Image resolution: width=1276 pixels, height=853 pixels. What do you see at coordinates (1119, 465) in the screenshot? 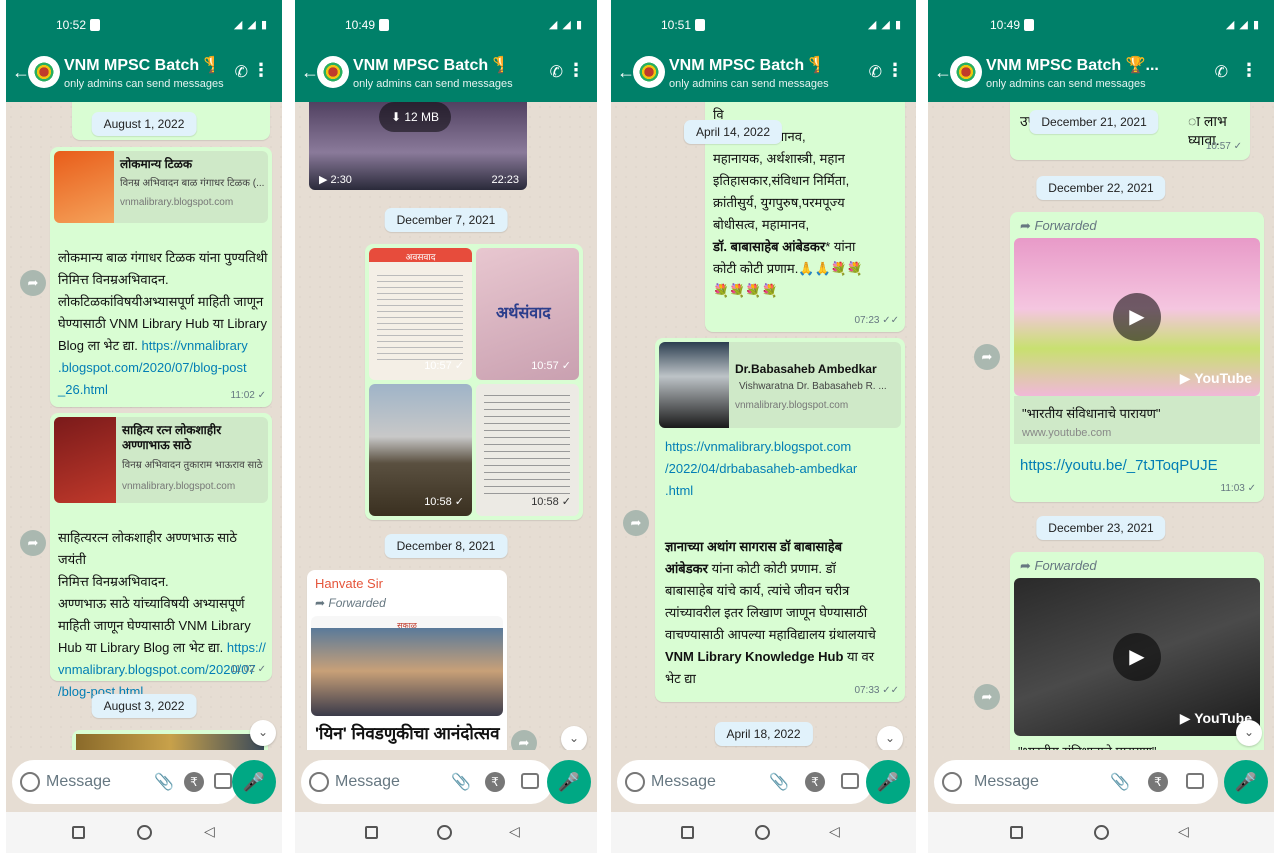
I see `message-link: https://youtu.be/_7tJToqPUJE` at bounding box center [1119, 465].